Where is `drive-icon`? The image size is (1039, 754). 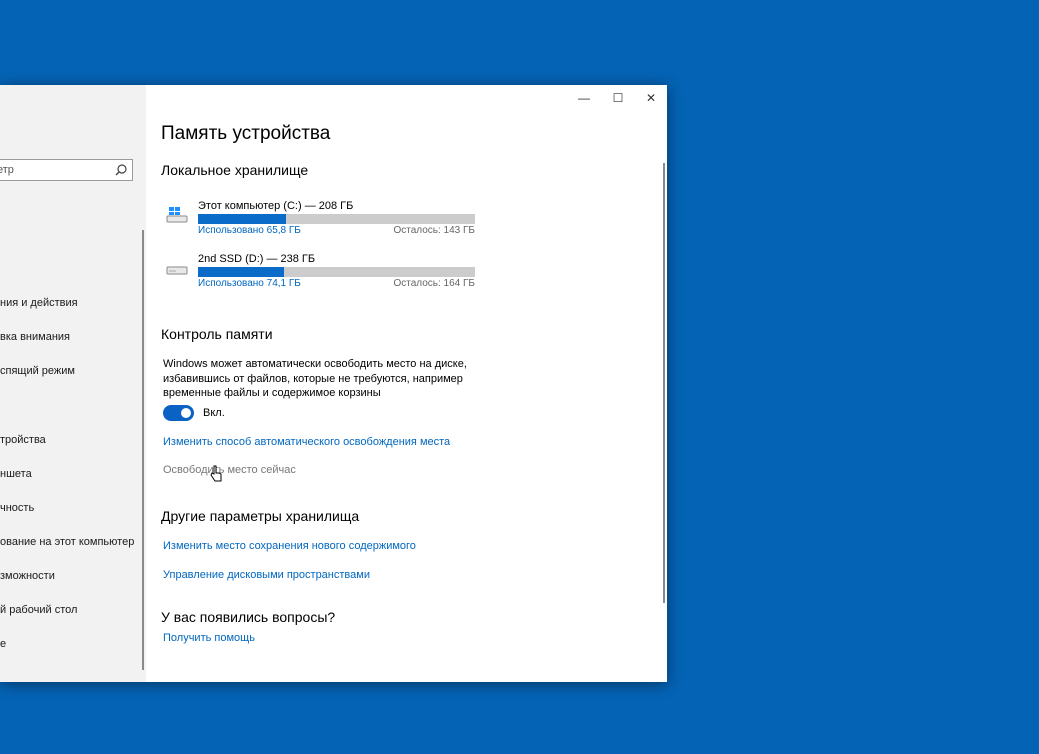
drive-icon is located at coordinates (177, 270).